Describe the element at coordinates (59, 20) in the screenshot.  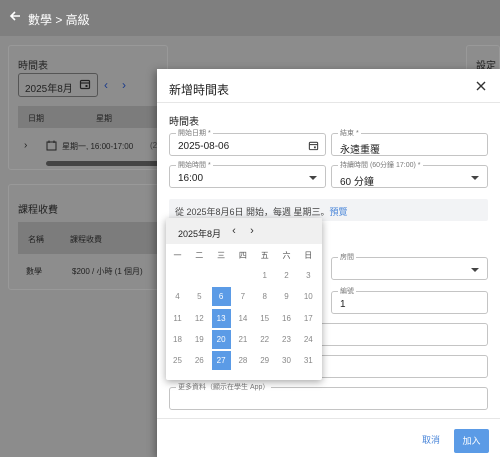
I see `breadcrumb: 數學 > 高級` at that location.